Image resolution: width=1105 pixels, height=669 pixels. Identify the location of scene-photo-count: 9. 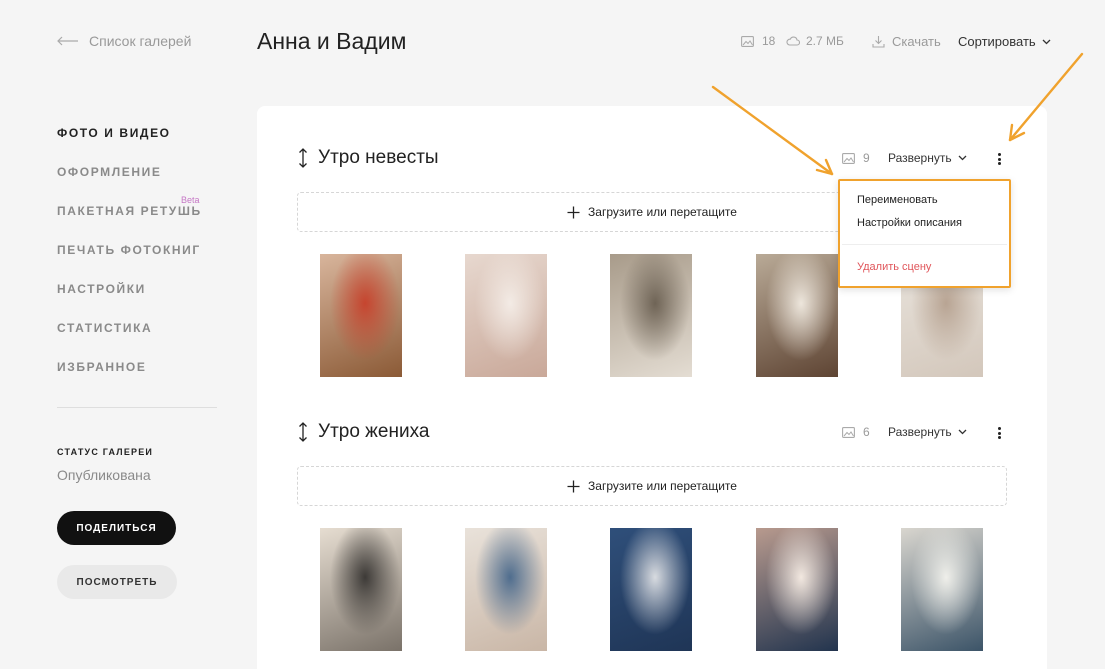
(856, 158).